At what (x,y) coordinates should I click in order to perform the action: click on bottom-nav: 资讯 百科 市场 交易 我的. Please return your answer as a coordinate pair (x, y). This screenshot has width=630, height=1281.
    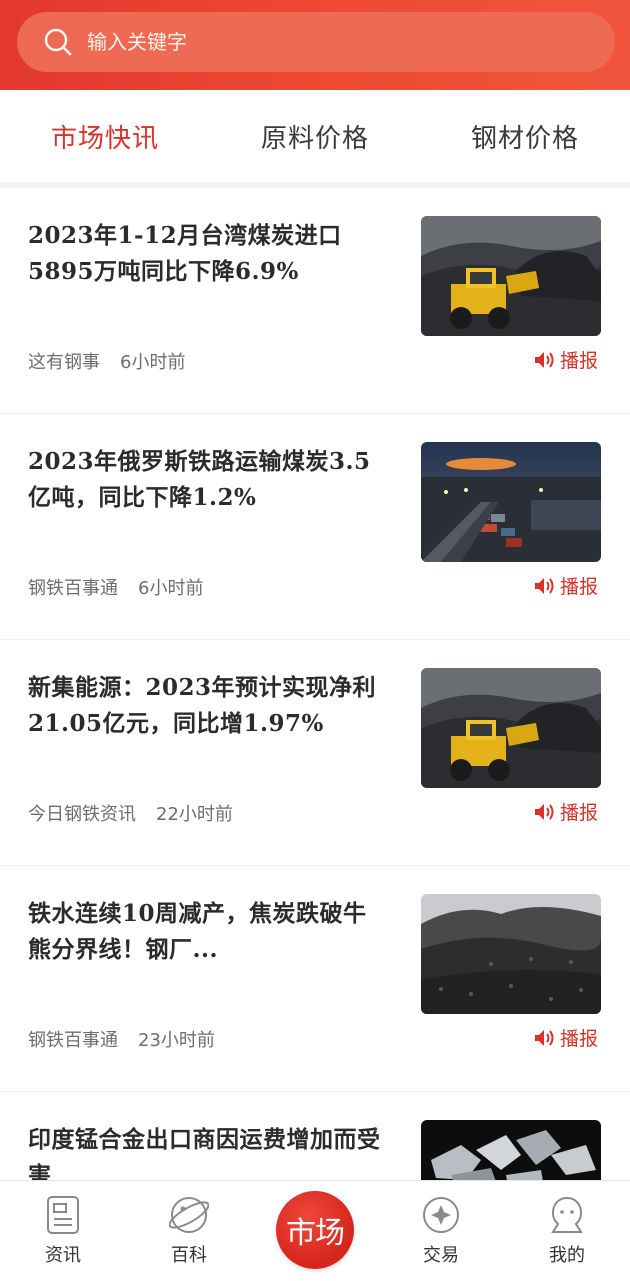
    Looking at the image, I should click on (315, 1230).